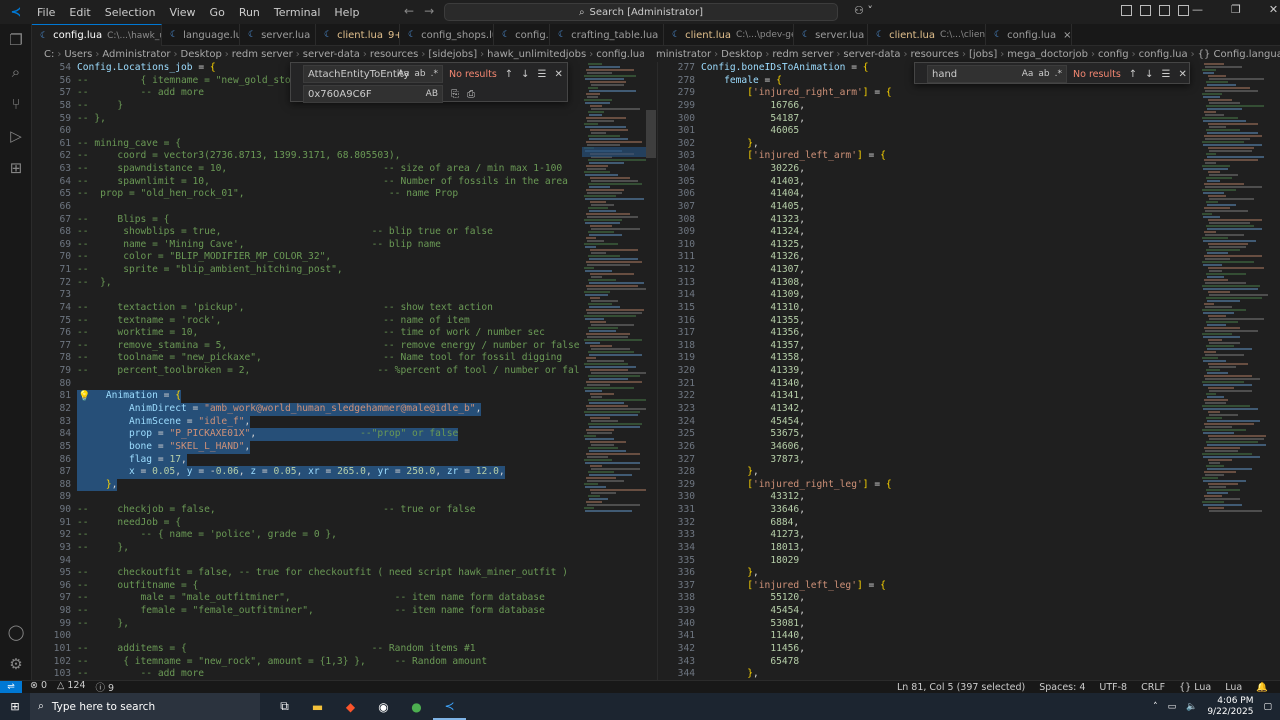 This screenshot has width=1280, height=720. What do you see at coordinates (136, 54) in the screenshot?
I see `breadcrumb-item: Administrator` at bounding box center [136, 54].